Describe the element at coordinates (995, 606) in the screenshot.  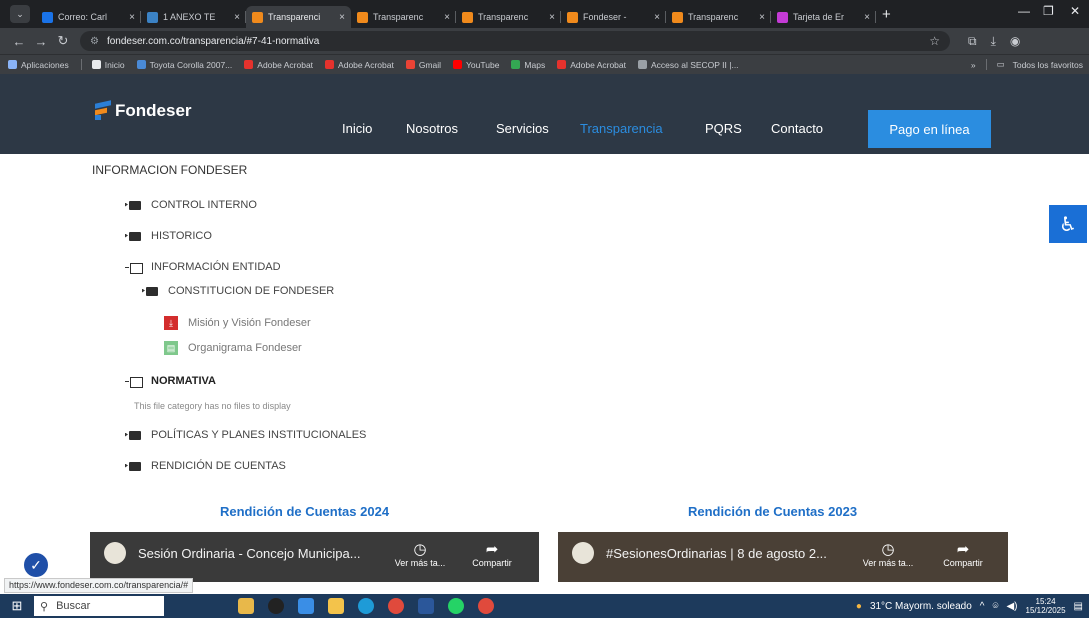
I see `network-icon: ⌾` at that location.